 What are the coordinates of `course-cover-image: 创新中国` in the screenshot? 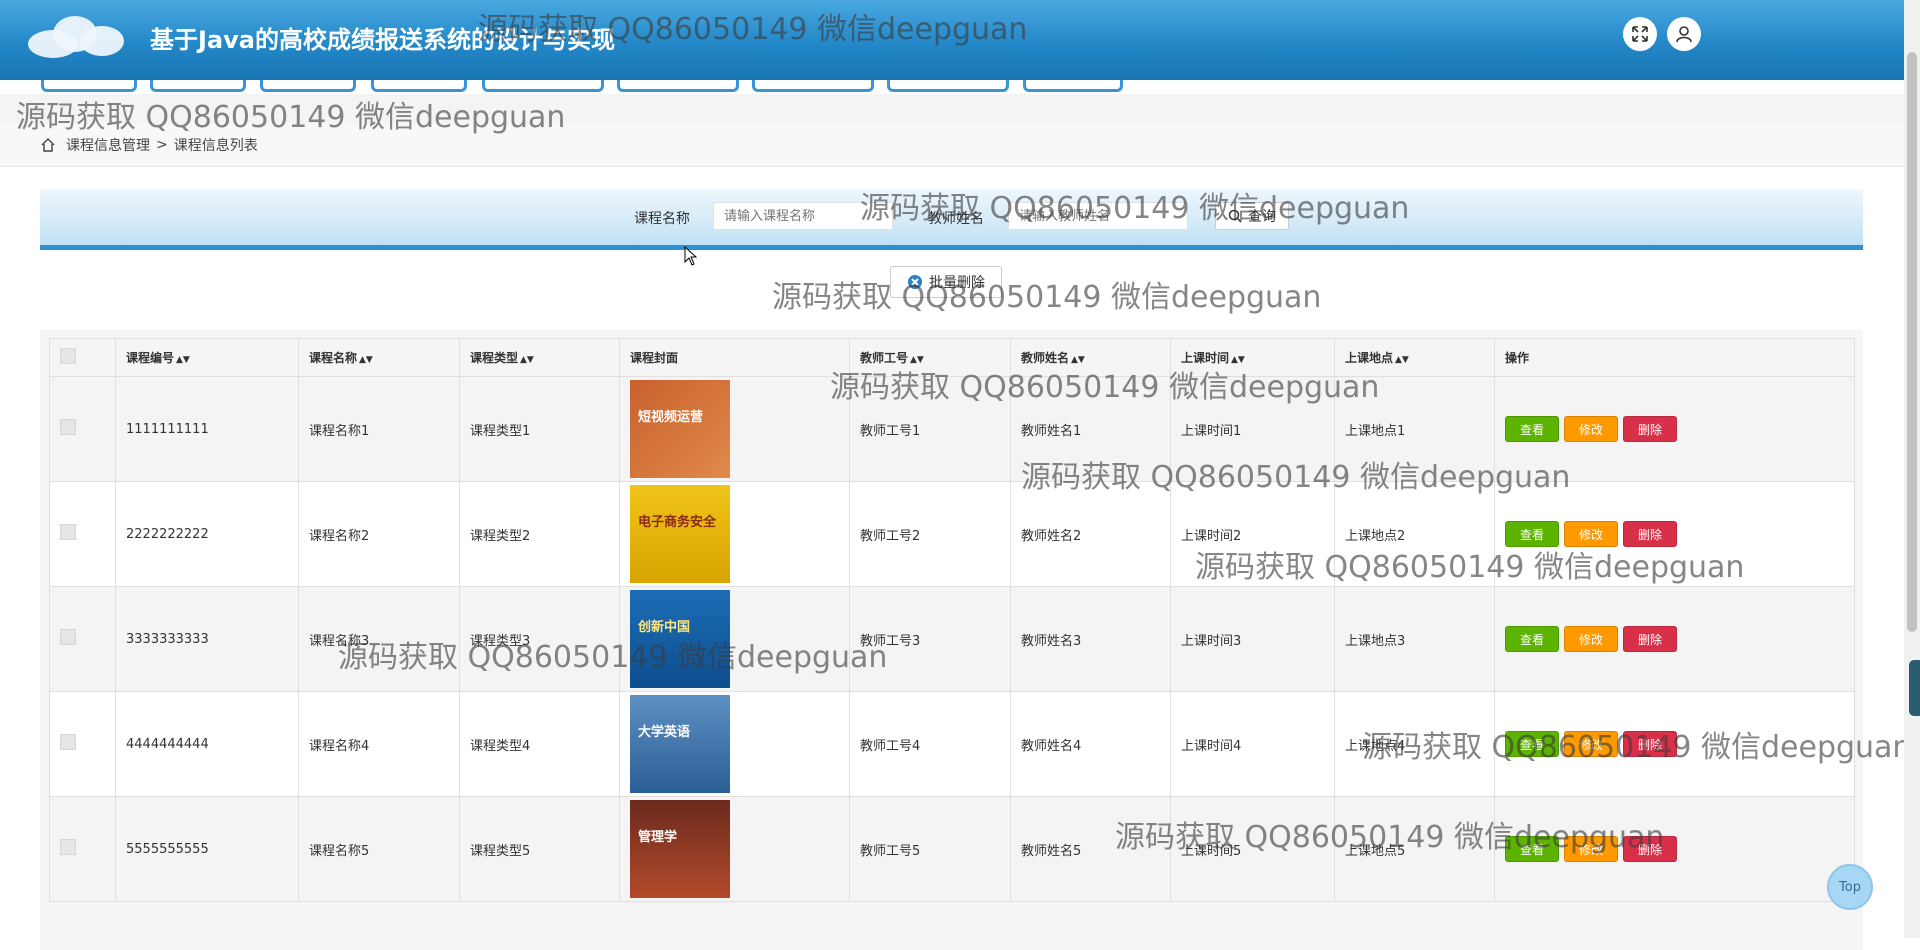 It's located at (680, 639).